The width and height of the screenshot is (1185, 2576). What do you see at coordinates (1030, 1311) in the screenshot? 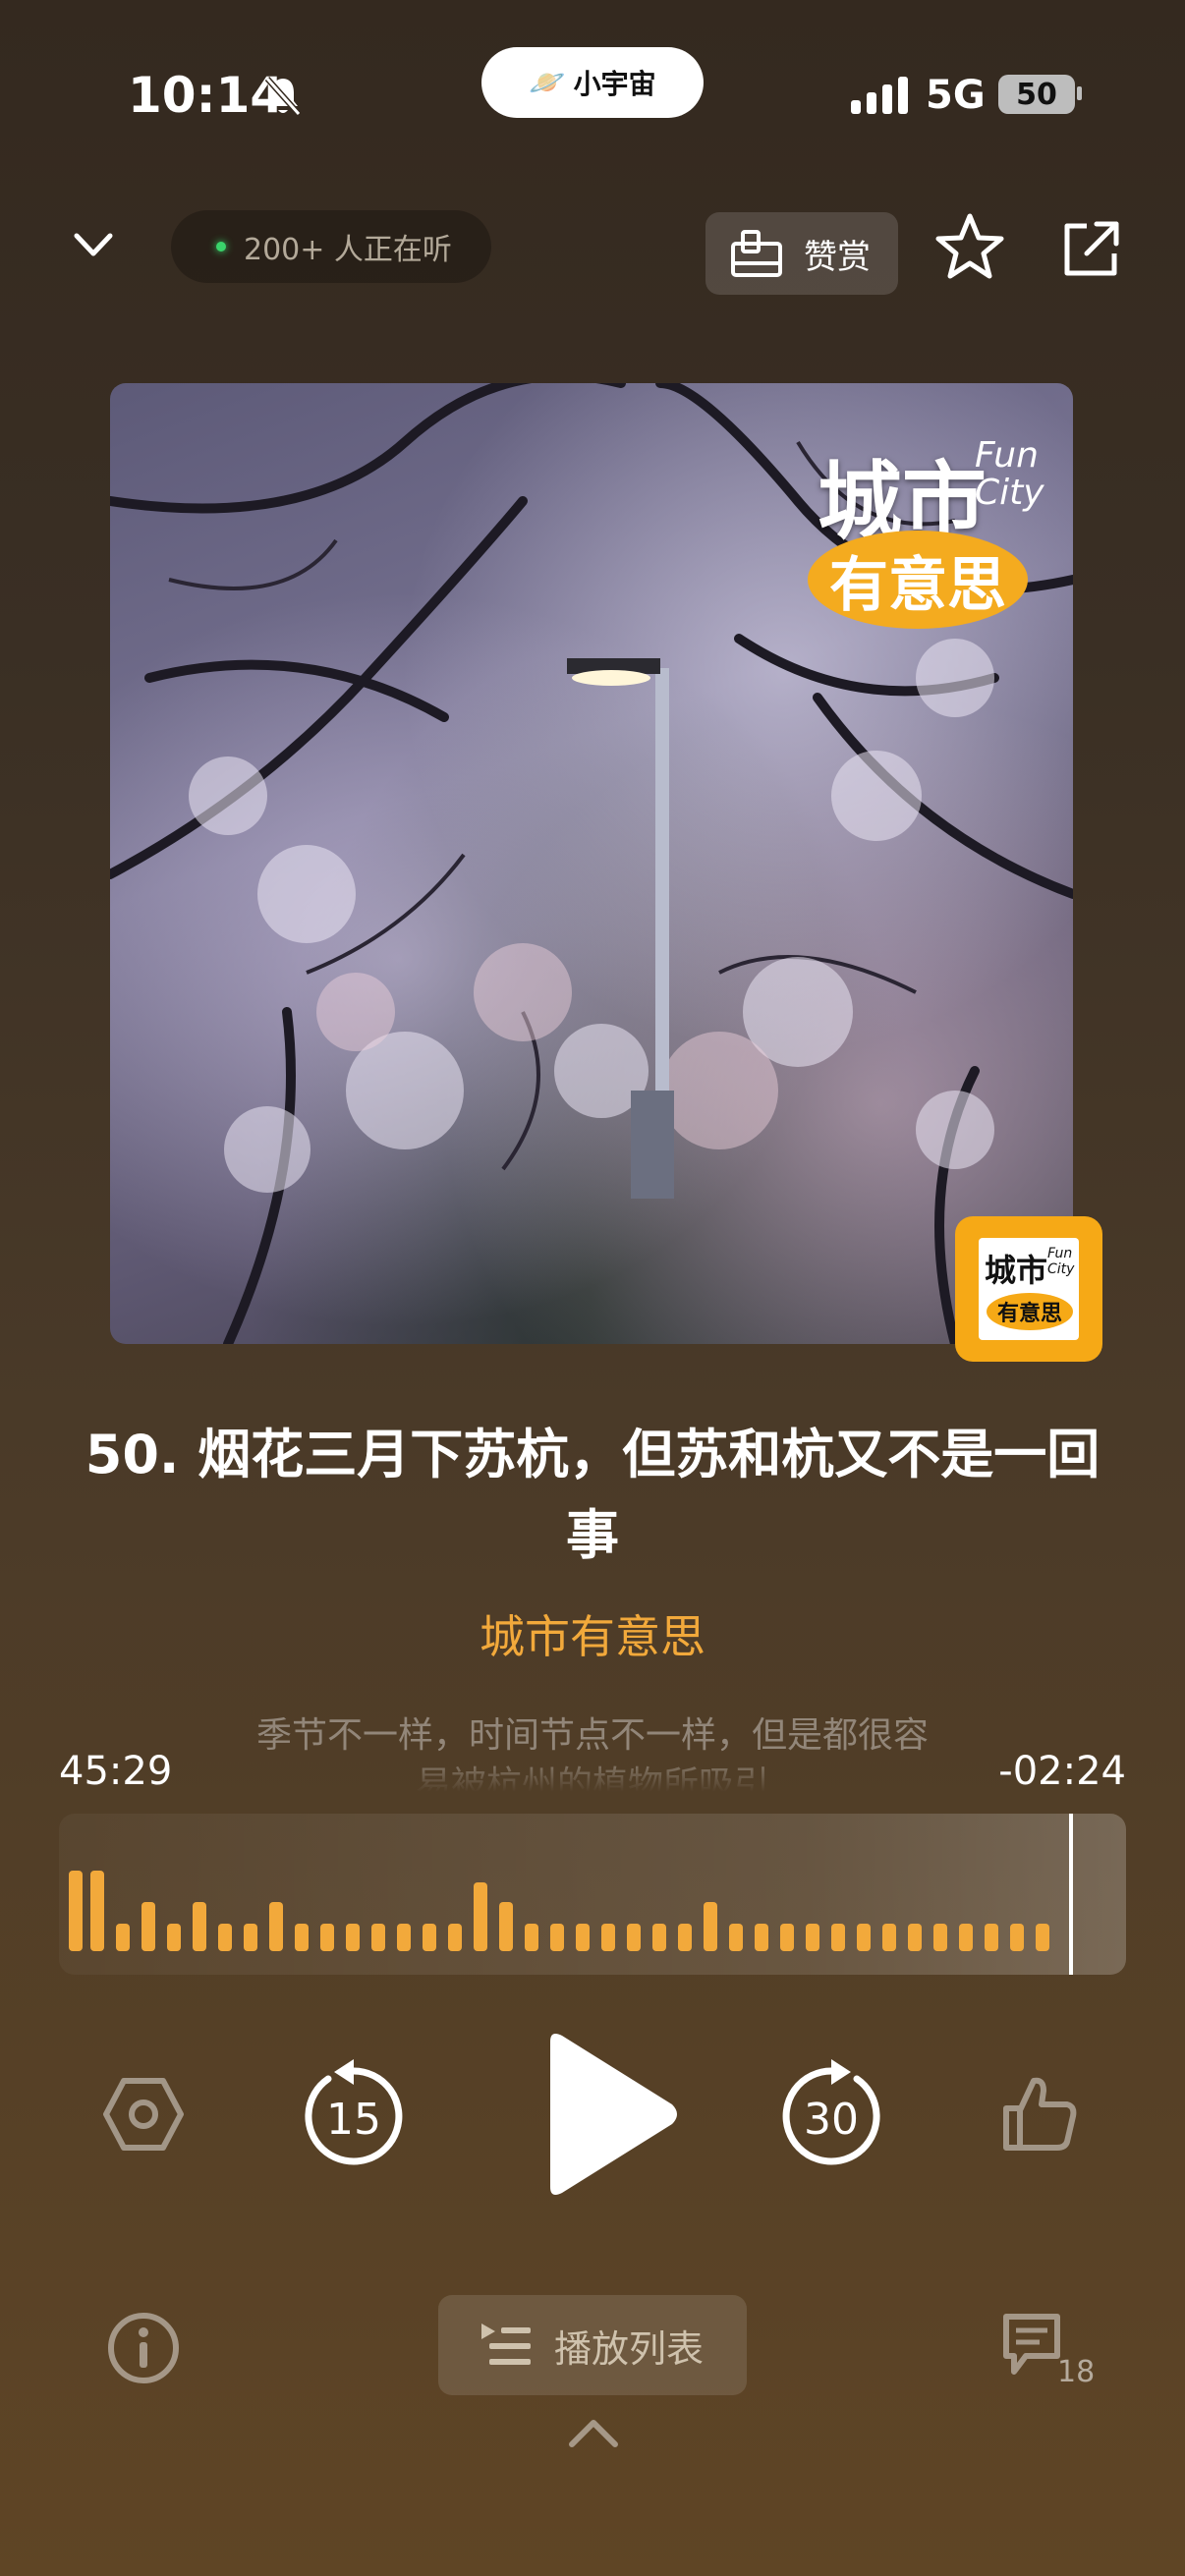
I see `logo-subtitle: 有意思` at bounding box center [1030, 1311].